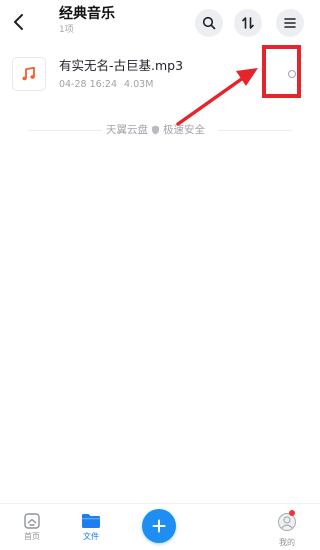 The image size is (320, 550). I want to click on sort-icon, so click(248, 23).